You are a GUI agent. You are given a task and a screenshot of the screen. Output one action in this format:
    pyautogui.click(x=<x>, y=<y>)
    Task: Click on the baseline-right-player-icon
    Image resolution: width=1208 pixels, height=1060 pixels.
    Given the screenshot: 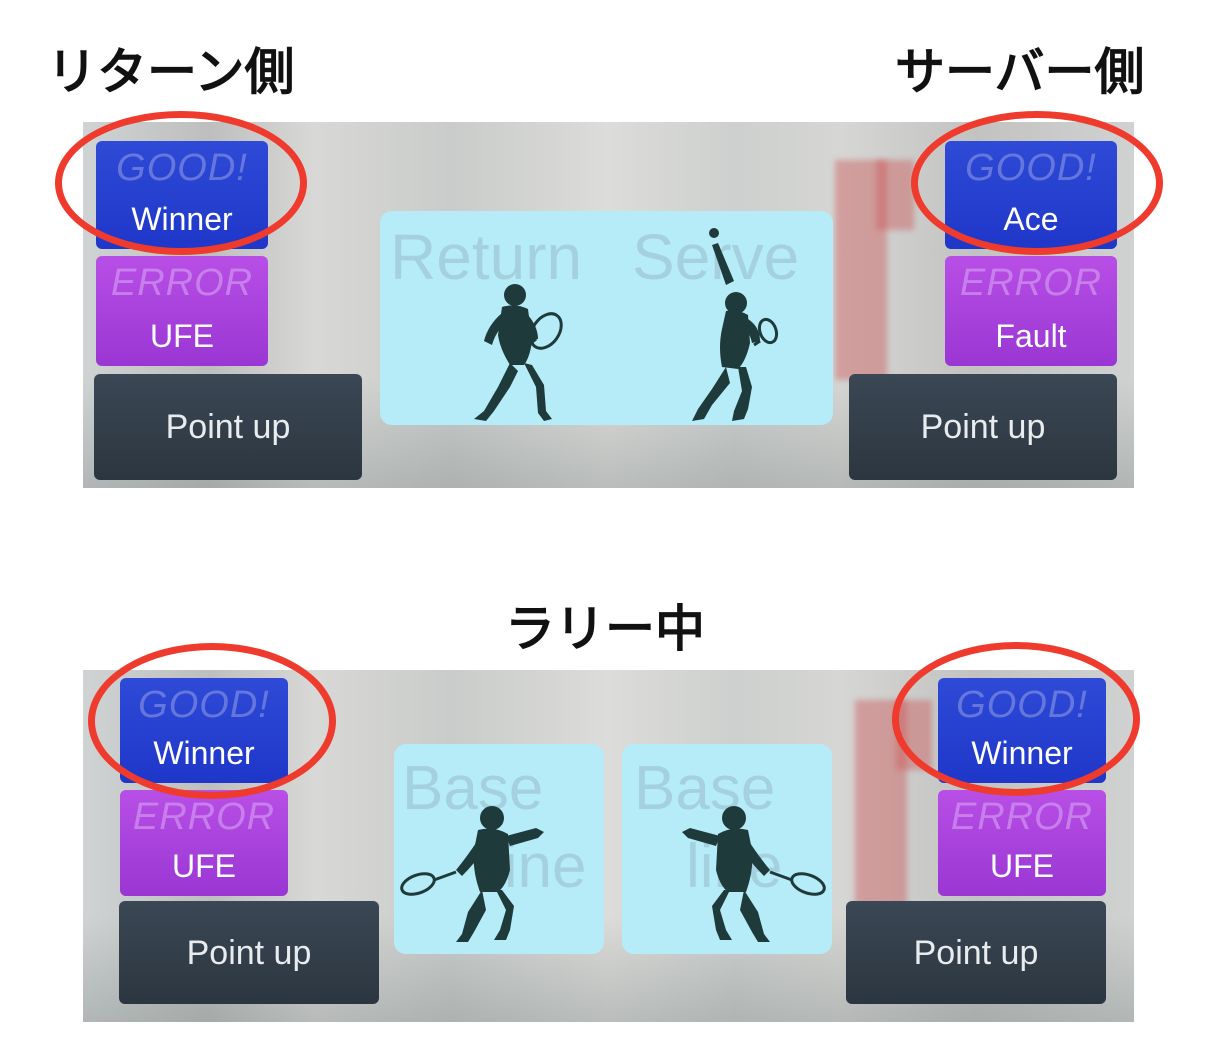 What is the action you would take?
    pyautogui.click(x=754, y=874)
    